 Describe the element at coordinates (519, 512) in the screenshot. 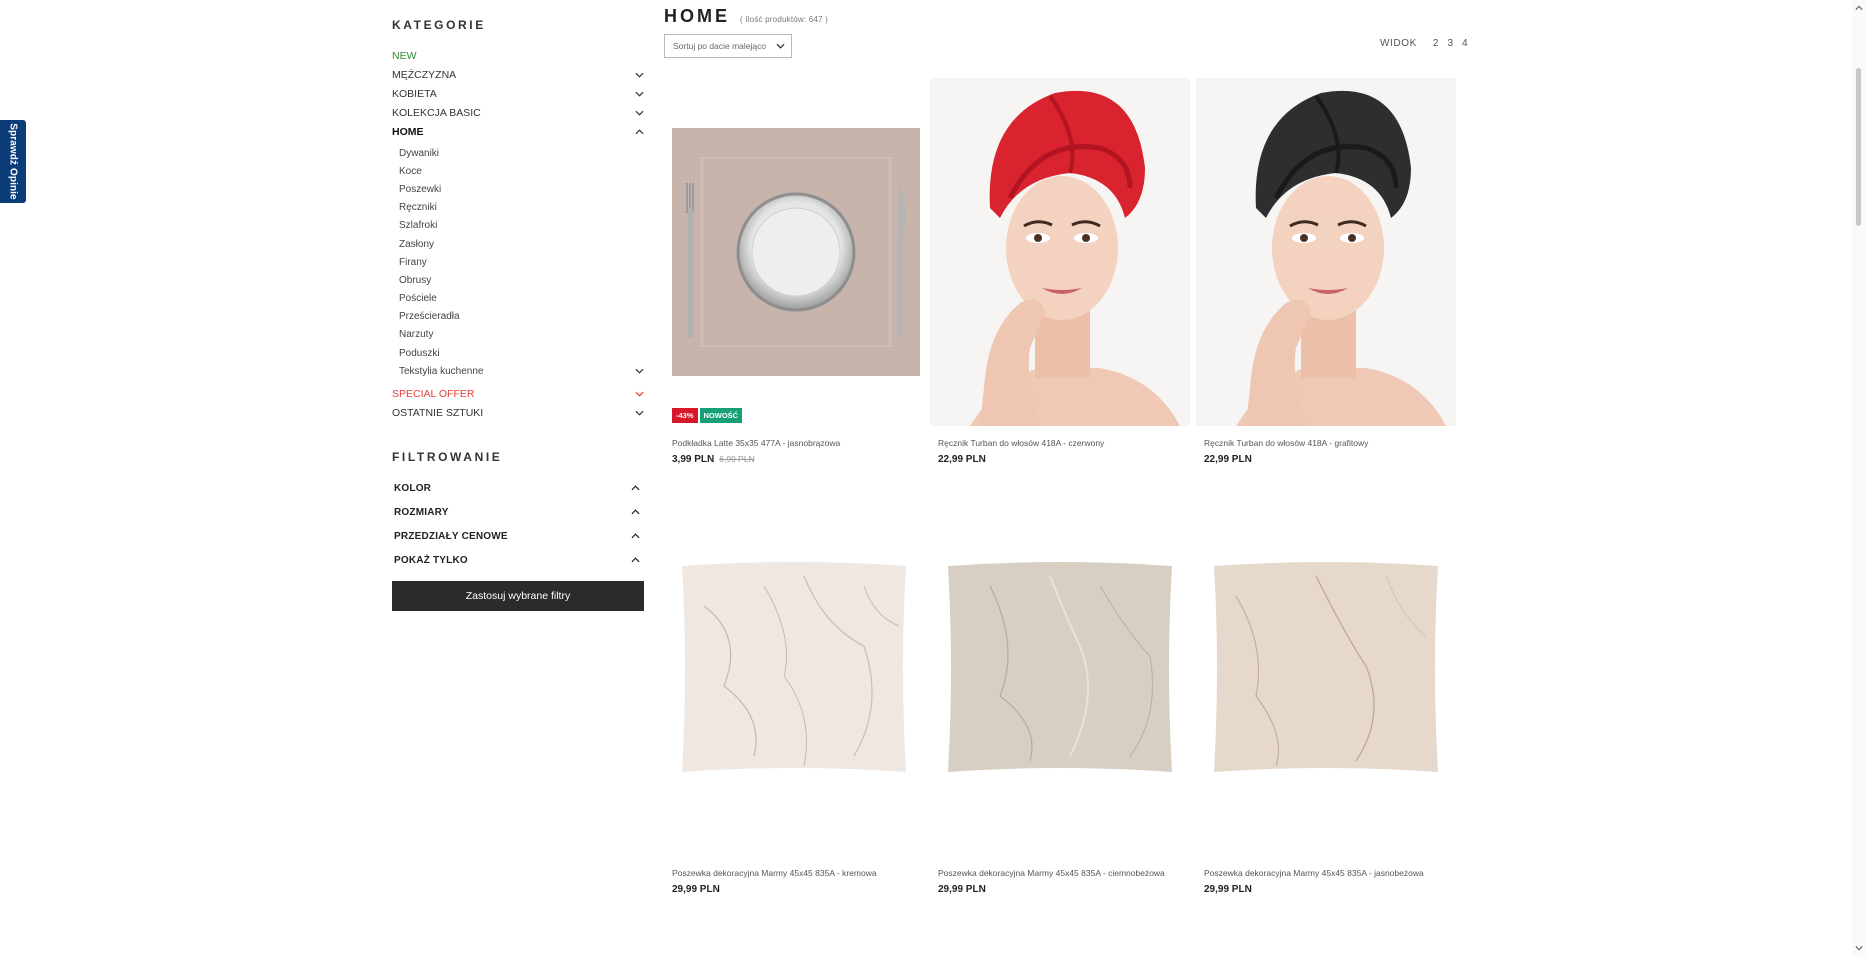

I see `filter-sizes: ROZMIARY` at that location.